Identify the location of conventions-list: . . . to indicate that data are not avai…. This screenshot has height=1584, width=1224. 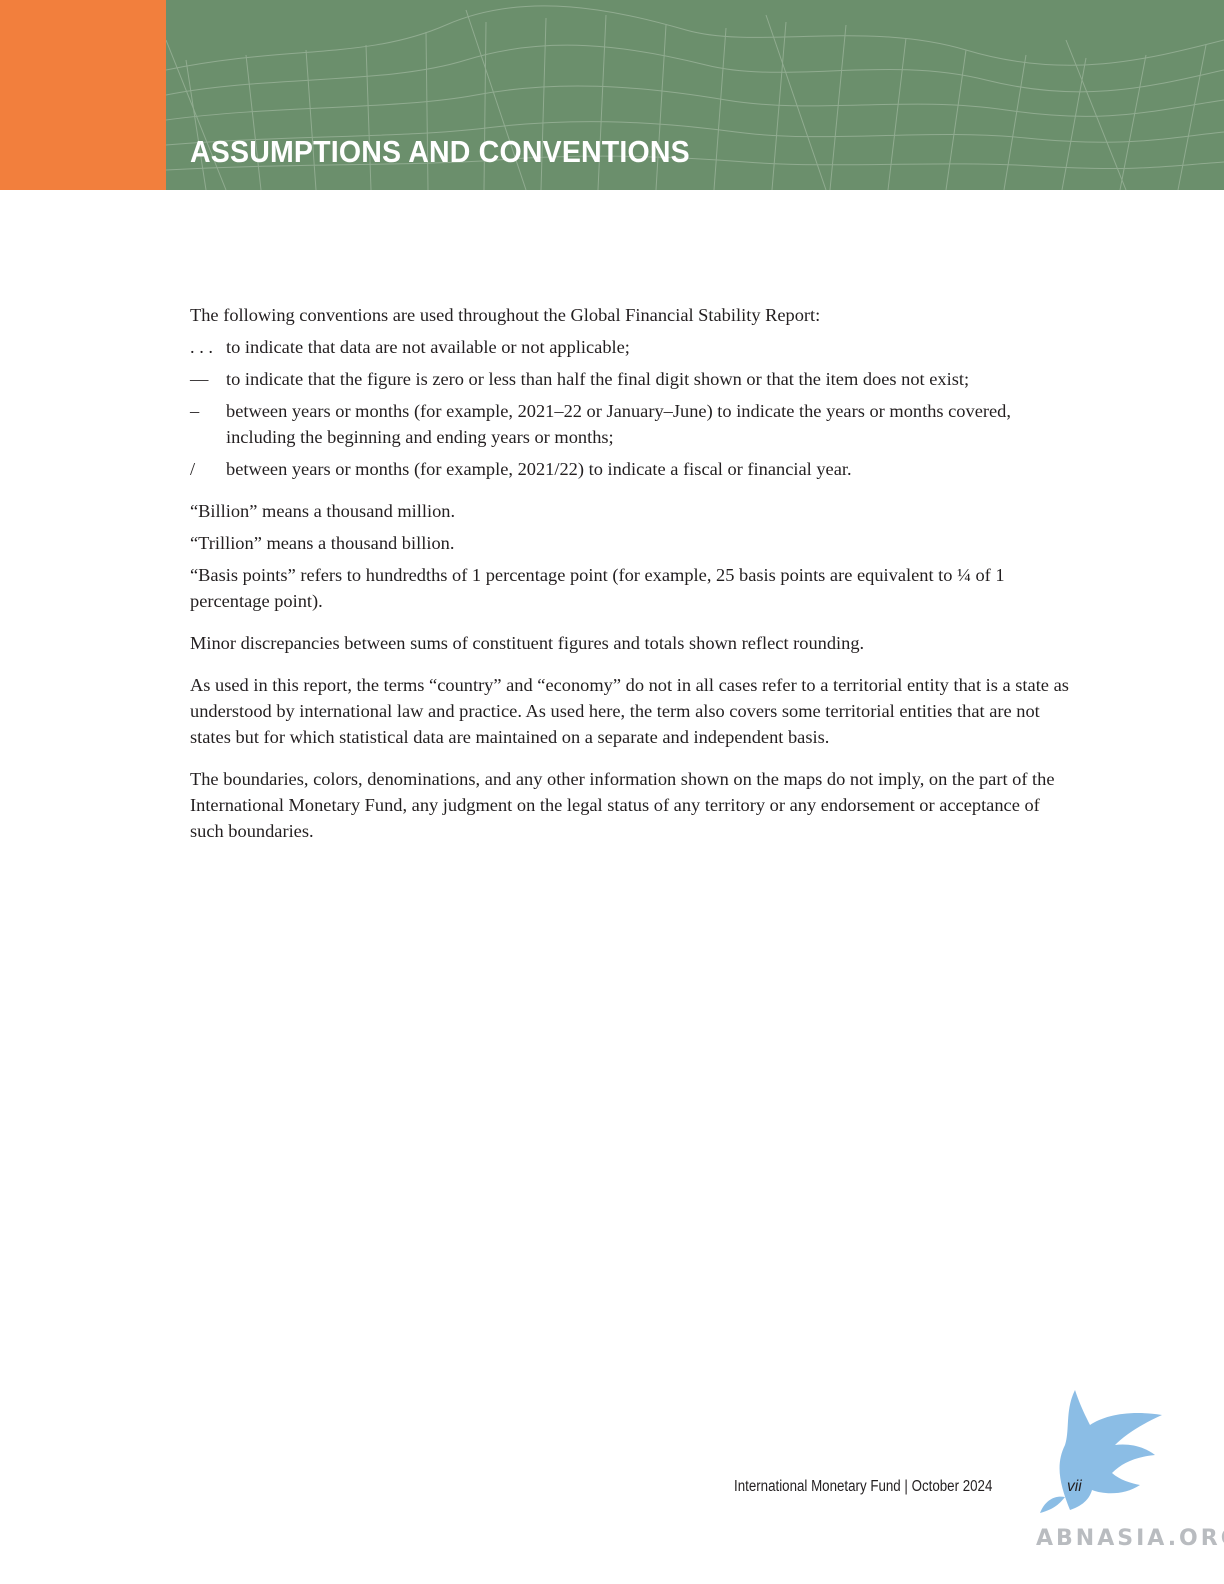
(630, 408).